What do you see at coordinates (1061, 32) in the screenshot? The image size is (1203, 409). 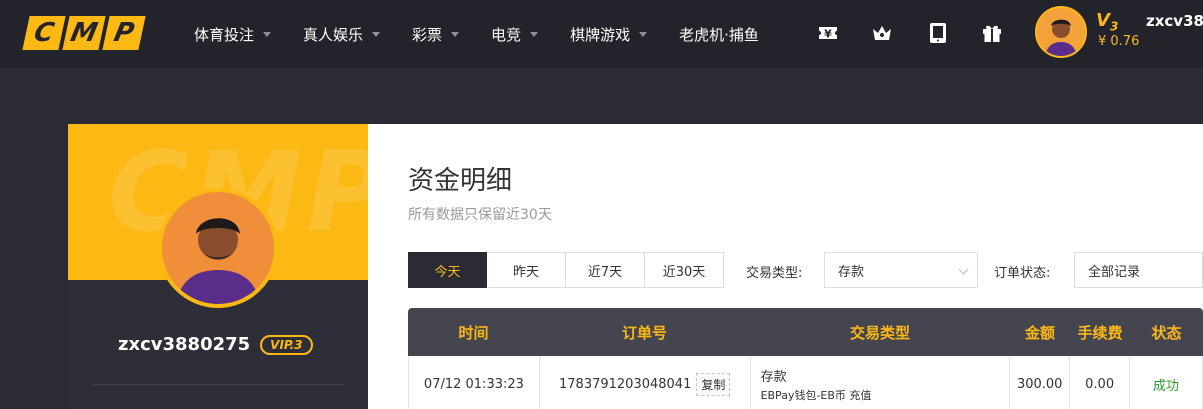 I see `avatar` at bounding box center [1061, 32].